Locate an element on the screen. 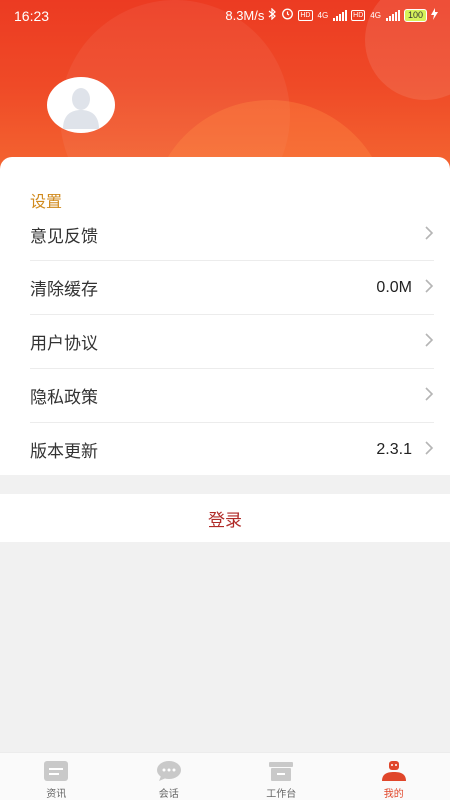 Image resolution: width=450 pixels, height=800 pixels. tab-profile: 我的 is located at coordinates (394, 776).